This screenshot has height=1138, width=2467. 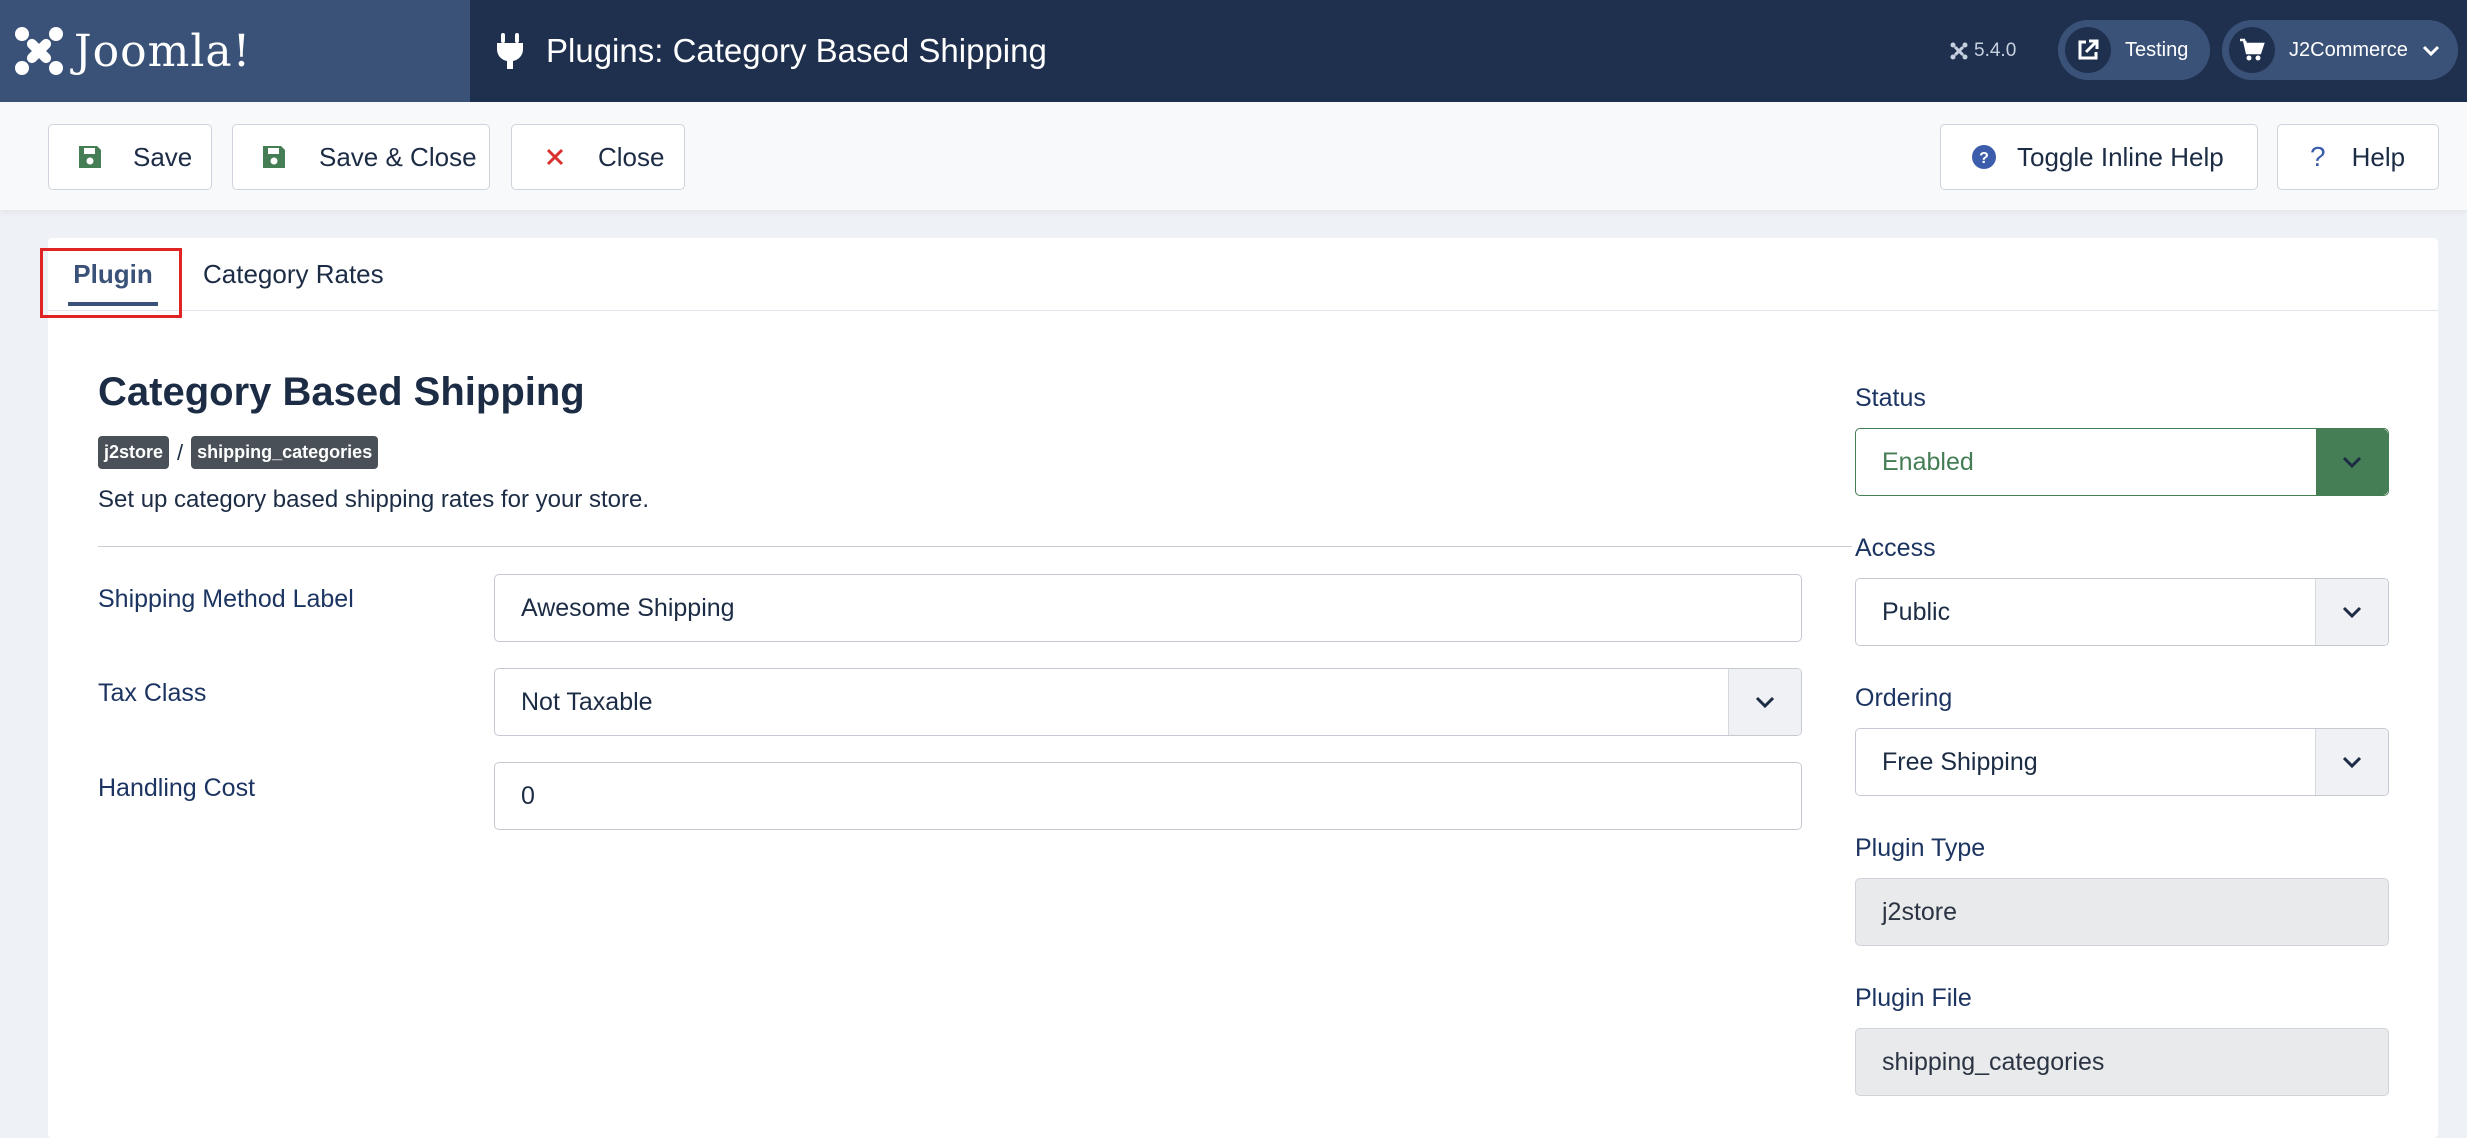 What do you see at coordinates (1148, 608) in the screenshot?
I see `shipping-method-label-input: Awesome Shipping` at bounding box center [1148, 608].